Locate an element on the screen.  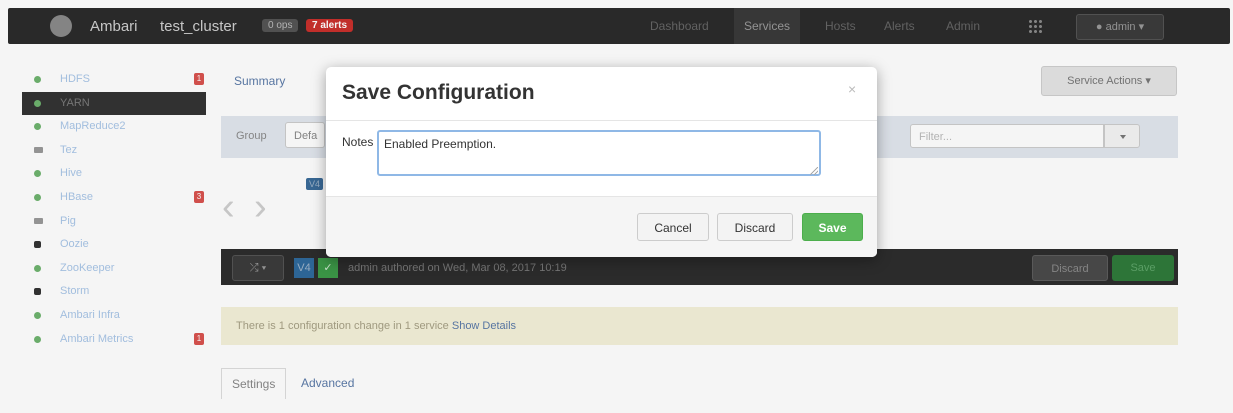
notes-label: Notes is located at coordinates (358, 142).